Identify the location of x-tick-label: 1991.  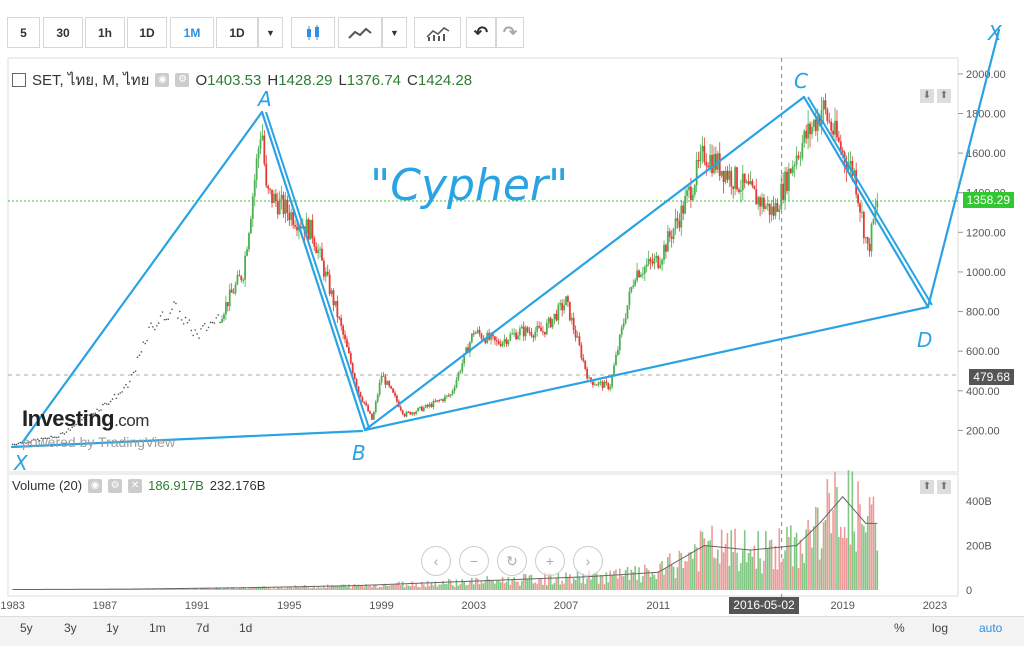
(197, 606).